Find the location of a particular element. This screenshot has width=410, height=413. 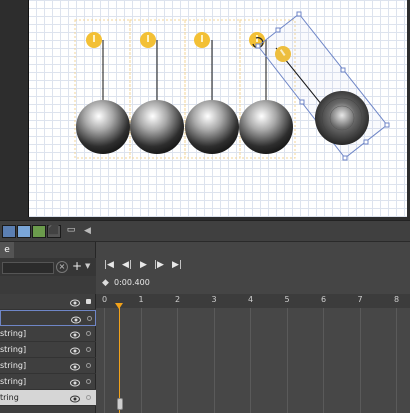

panel-spacer is located at coordinates (48, 285).